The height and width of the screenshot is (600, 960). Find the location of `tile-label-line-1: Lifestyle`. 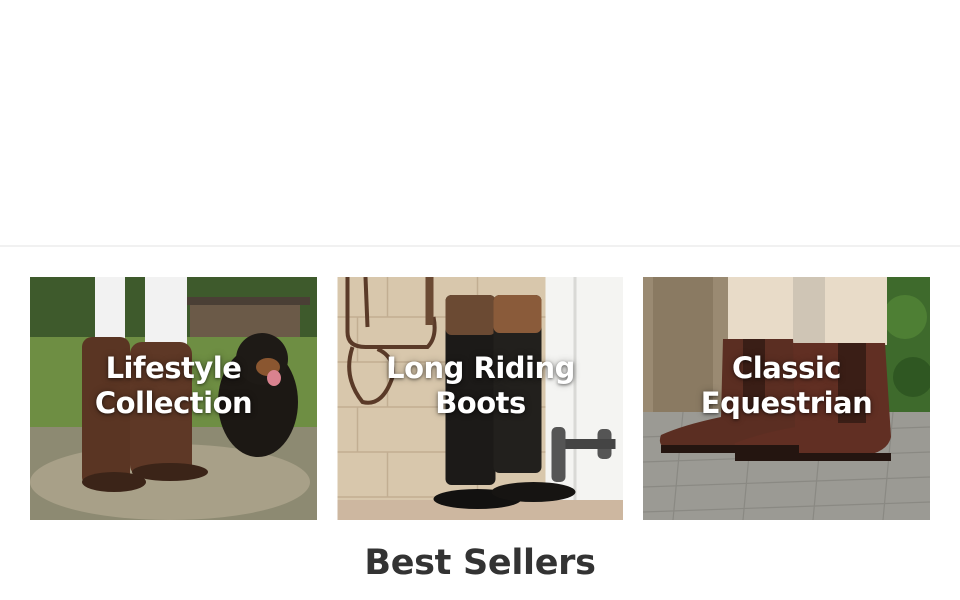

tile-label-line-1: Lifestyle is located at coordinates (173, 368).